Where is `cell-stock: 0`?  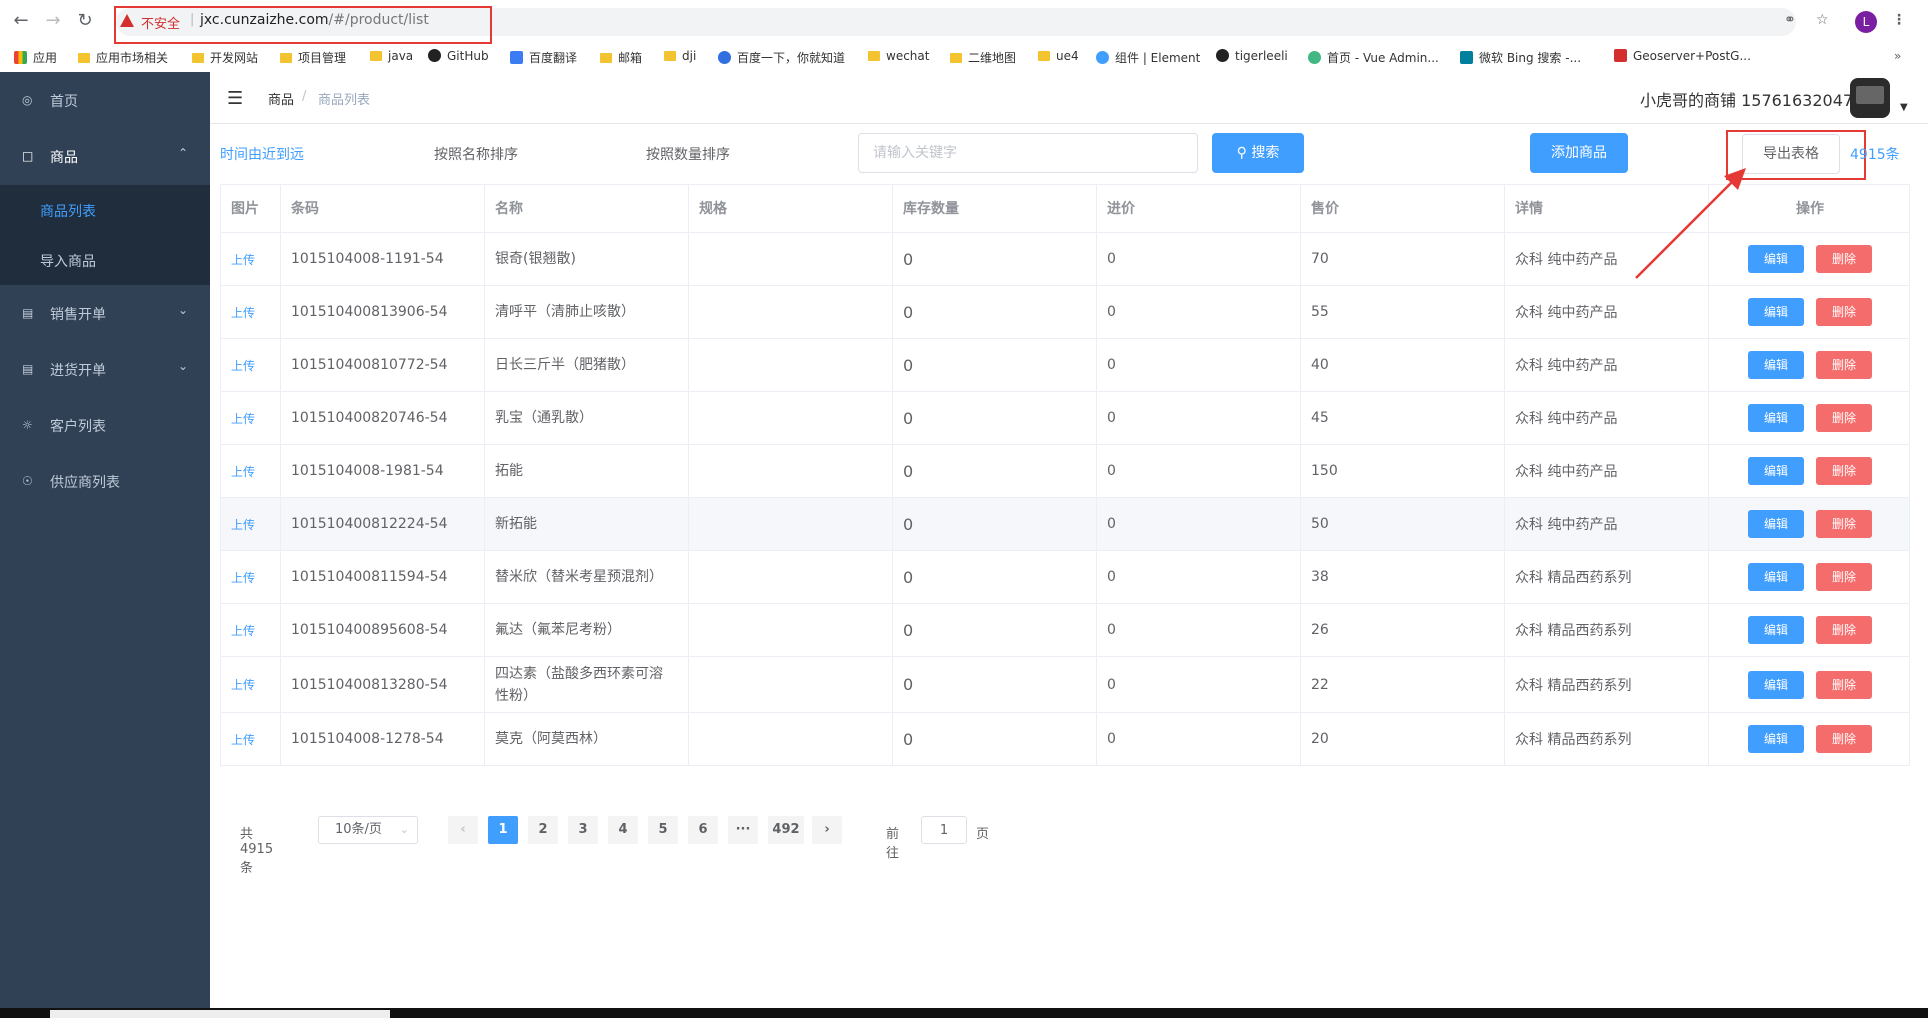
cell-stock: 0 is located at coordinates (995, 630).